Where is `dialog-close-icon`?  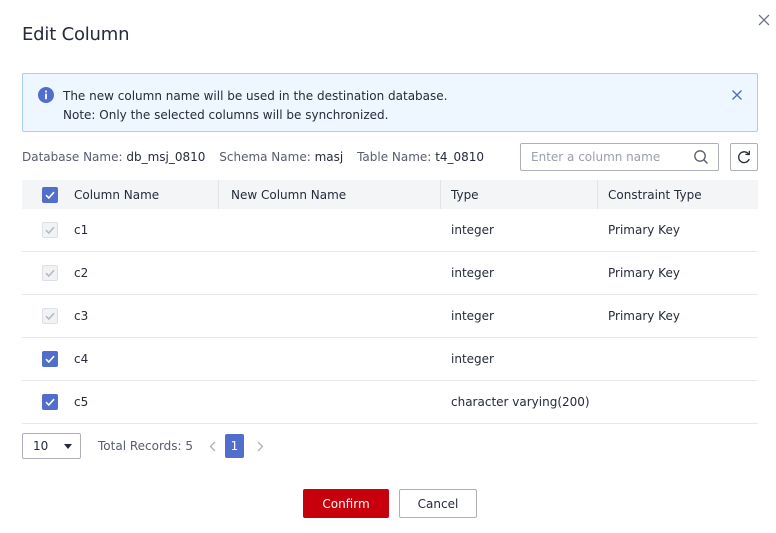 dialog-close-icon is located at coordinates (764, 20).